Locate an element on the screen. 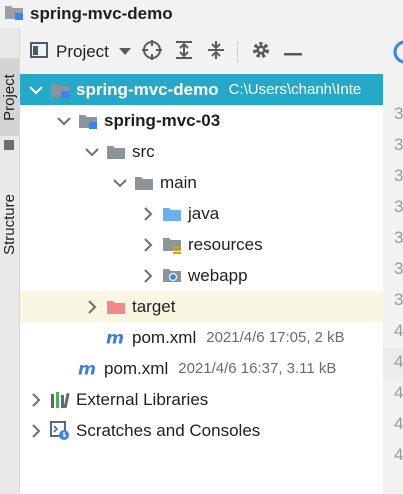 The width and height of the screenshot is (403, 494). tree-node-label: spring-mvc-03 is located at coordinates (162, 120).